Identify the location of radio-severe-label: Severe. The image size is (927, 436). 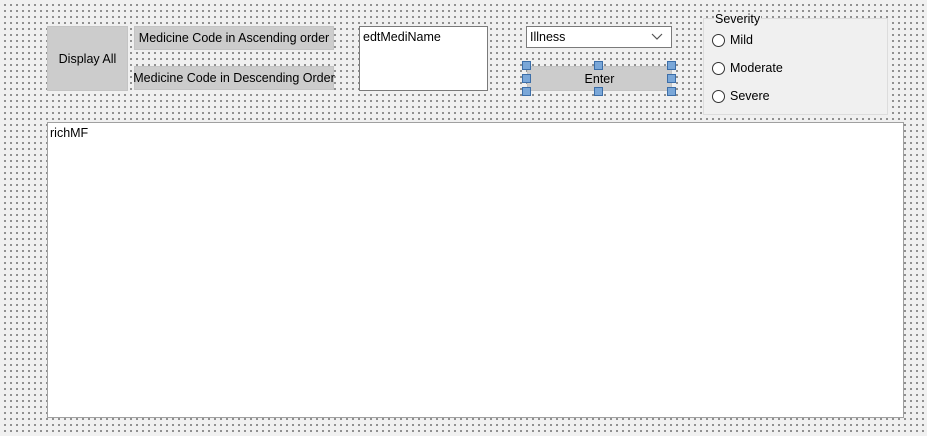
(750, 96).